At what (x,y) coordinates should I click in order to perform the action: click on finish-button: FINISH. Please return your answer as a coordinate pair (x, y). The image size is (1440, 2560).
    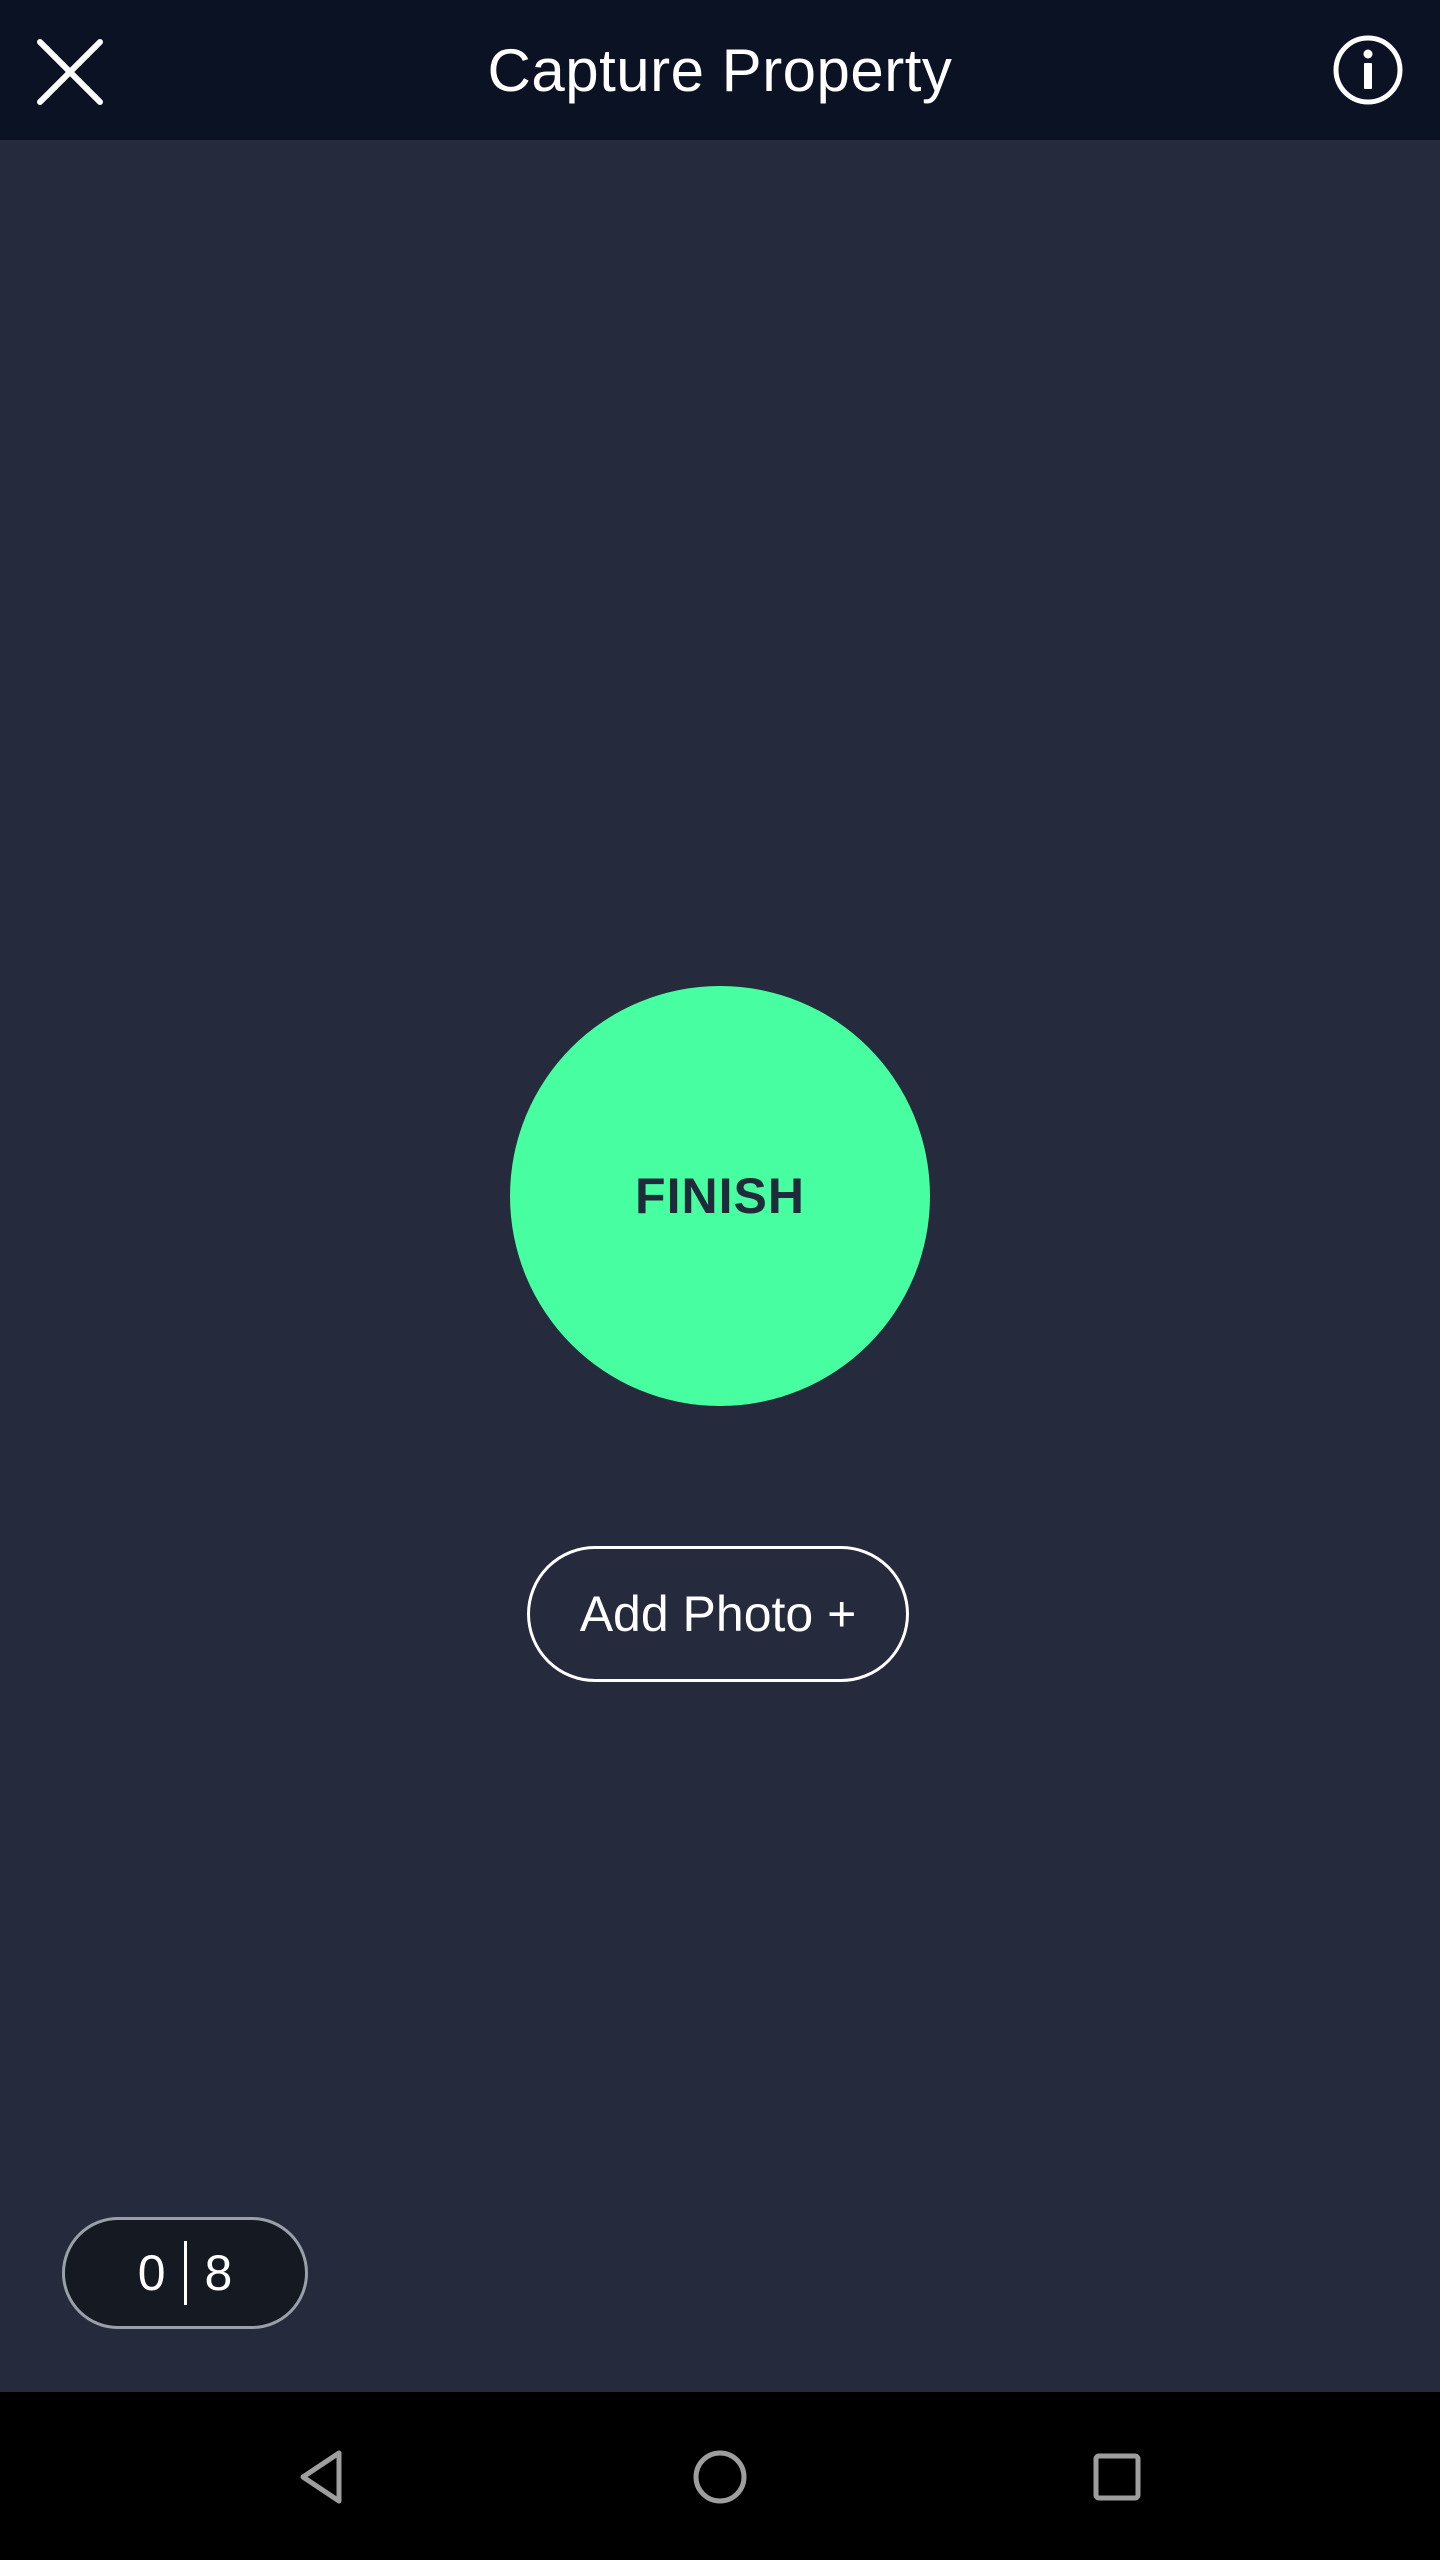
    Looking at the image, I should click on (720, 1196).